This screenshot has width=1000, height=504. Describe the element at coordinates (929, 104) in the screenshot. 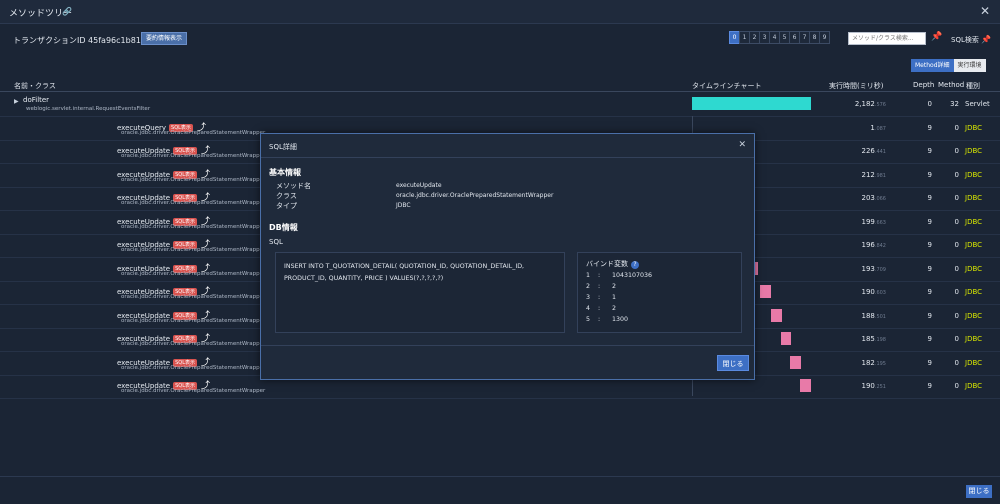

I see `depth-value: 0` at that location.